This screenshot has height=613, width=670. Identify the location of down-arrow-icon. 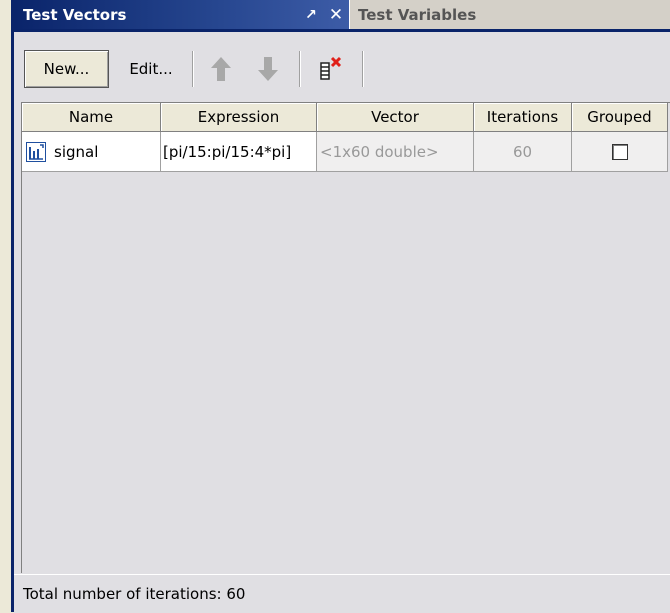
(268, 69).